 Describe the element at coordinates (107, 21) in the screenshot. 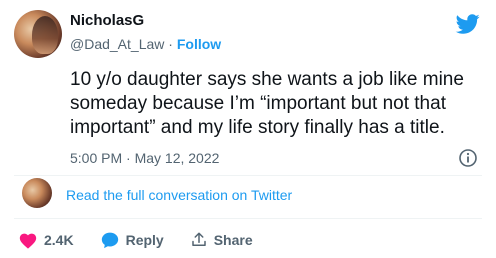

I see `author-name: NicholasG` at that location.